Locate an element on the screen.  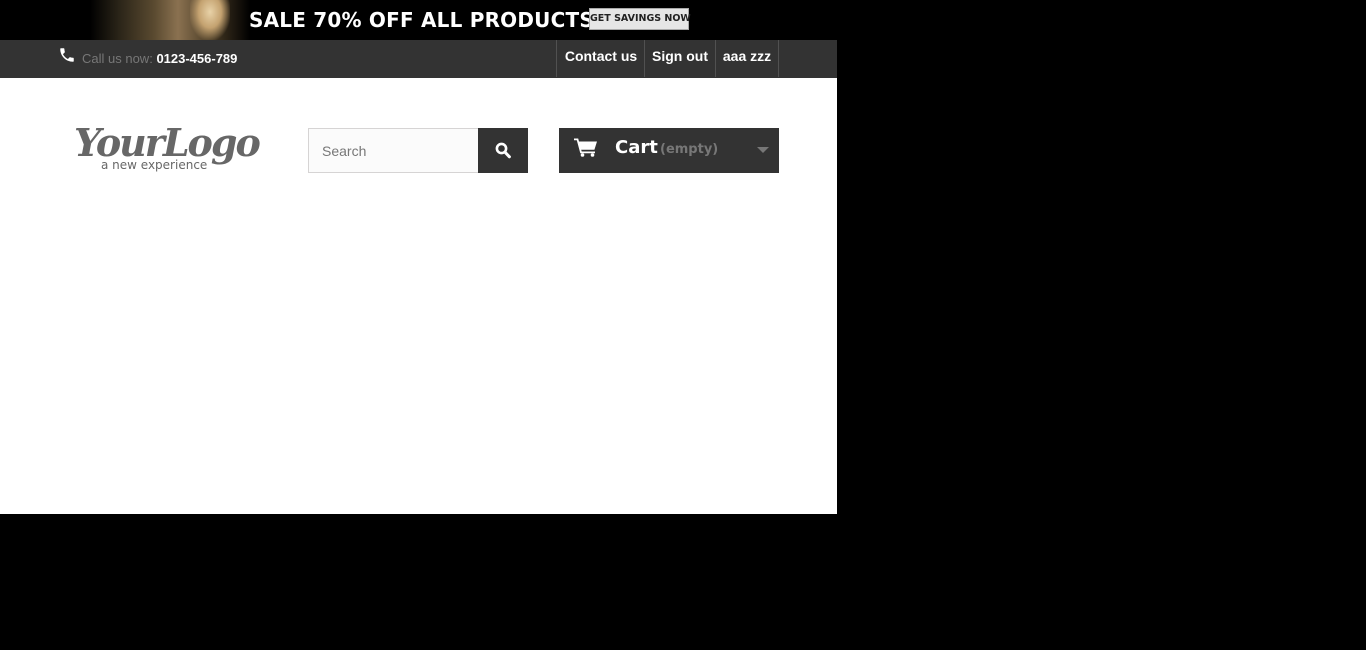
contact-us-link: Contact us is located at coordinates (600, 58).